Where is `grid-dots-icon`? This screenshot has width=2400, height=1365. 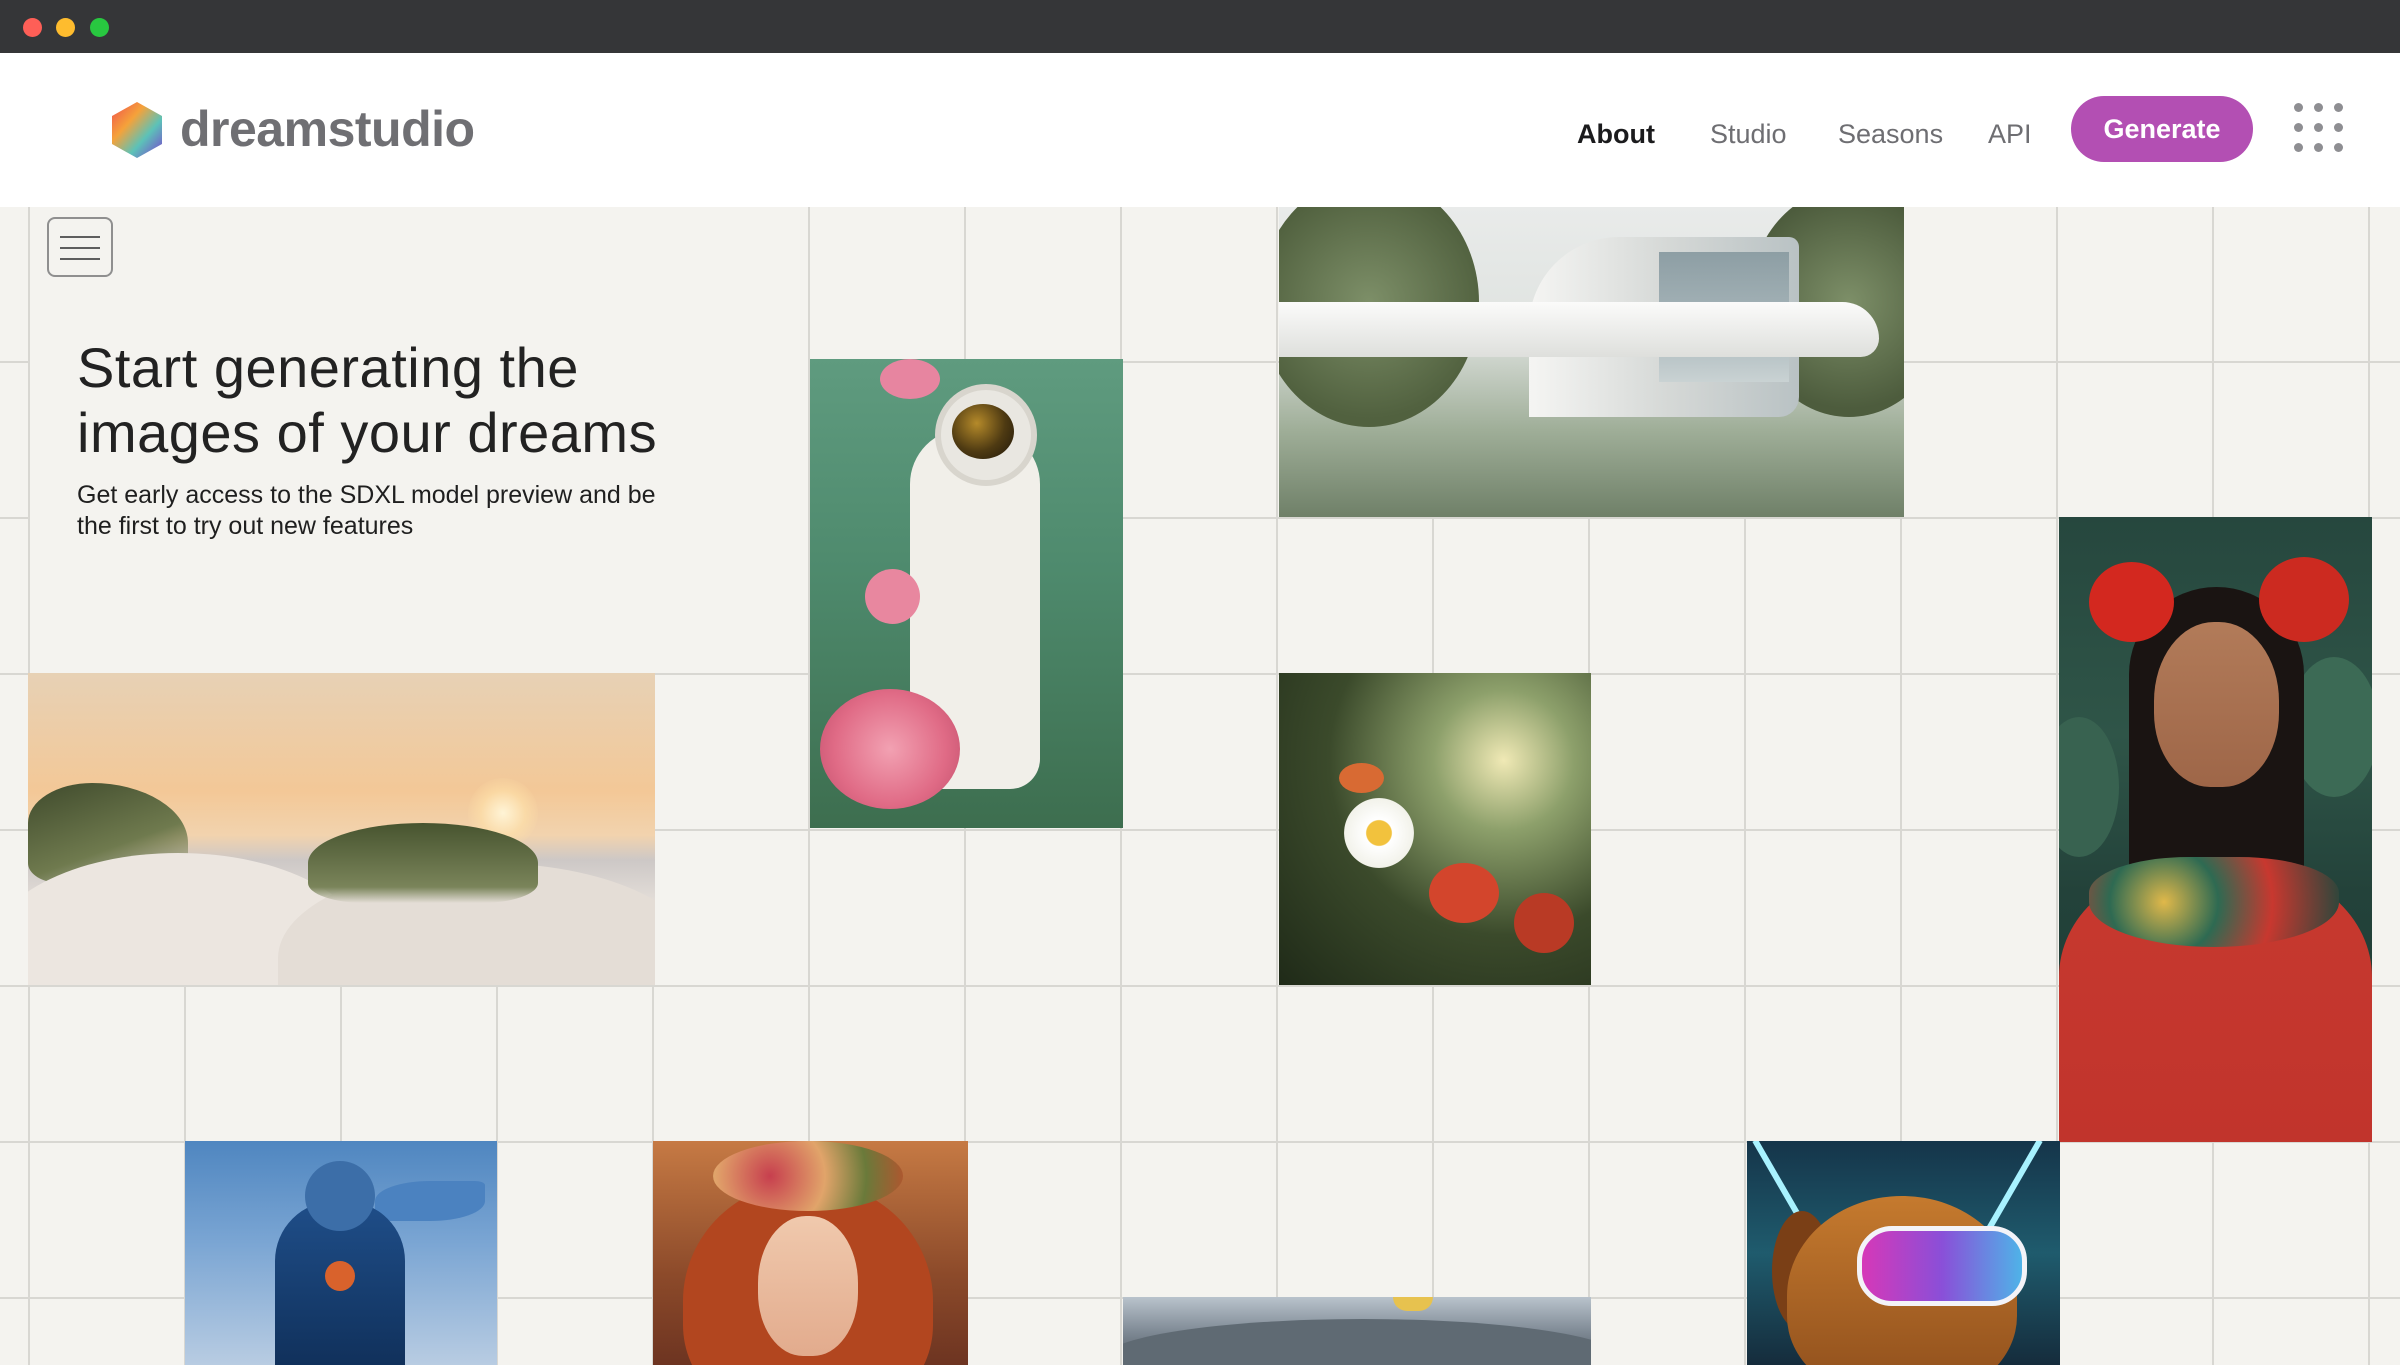
grid-dots-icon is located at coordinates (2319, 128).